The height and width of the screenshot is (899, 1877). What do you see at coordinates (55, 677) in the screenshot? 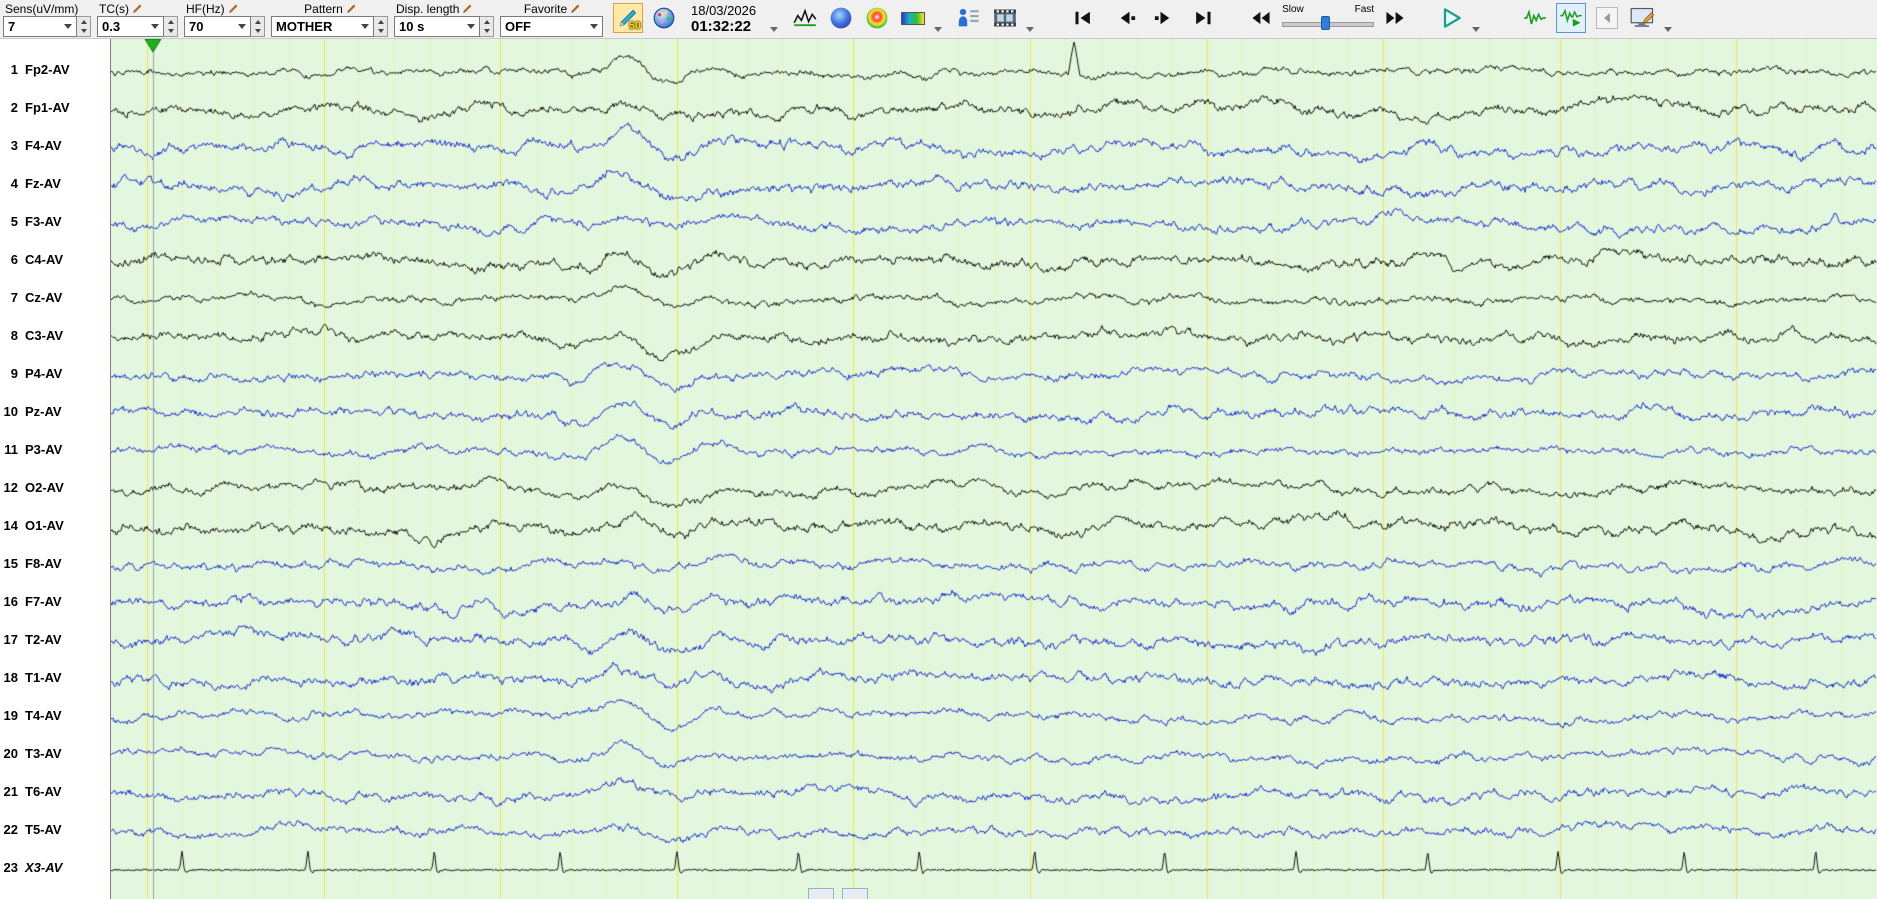
I see `channel-row: 18 T1-AV` at bounding box center [55, 677].